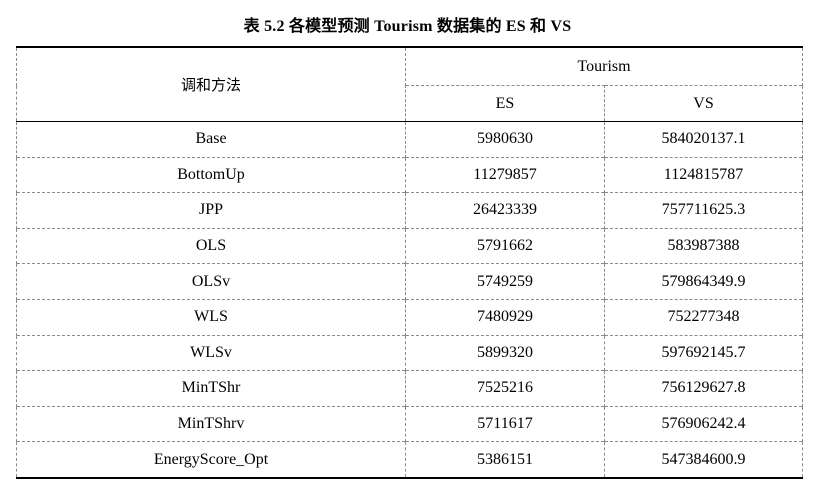 The image size is (815, 489). I want to click on table-row: JPP 26423339 757711625.3, so click(410, 210).